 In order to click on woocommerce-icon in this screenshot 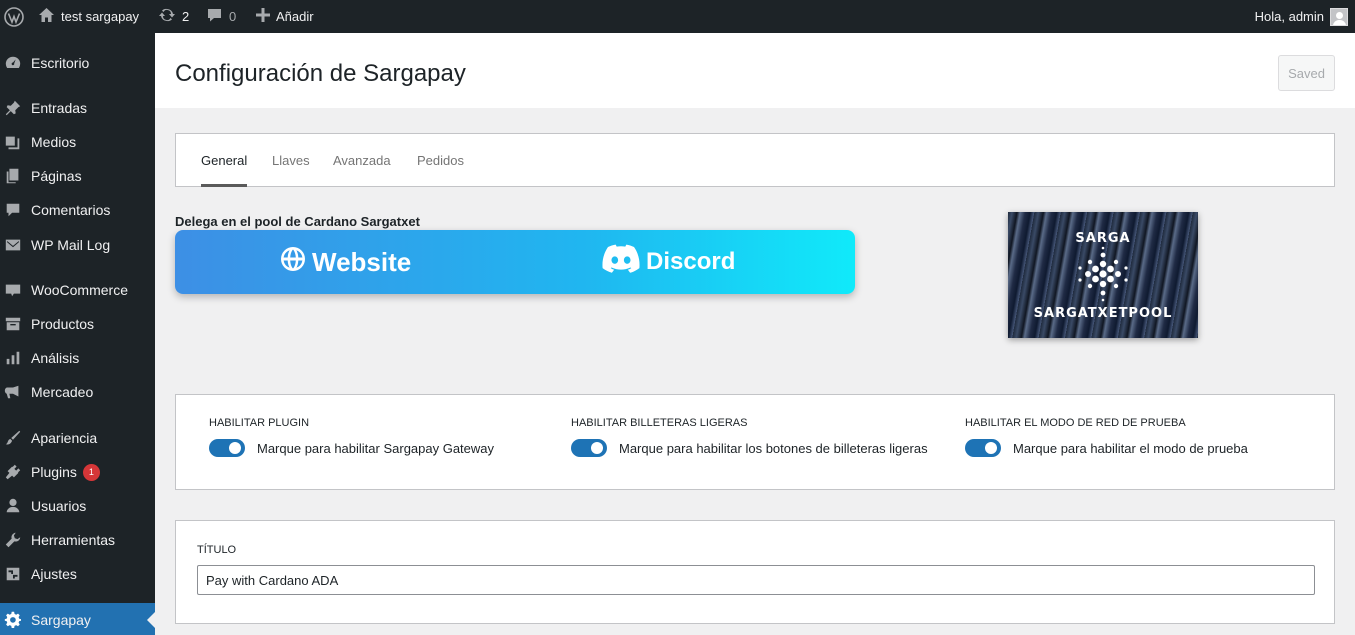, I will do `click(13, 290)`.